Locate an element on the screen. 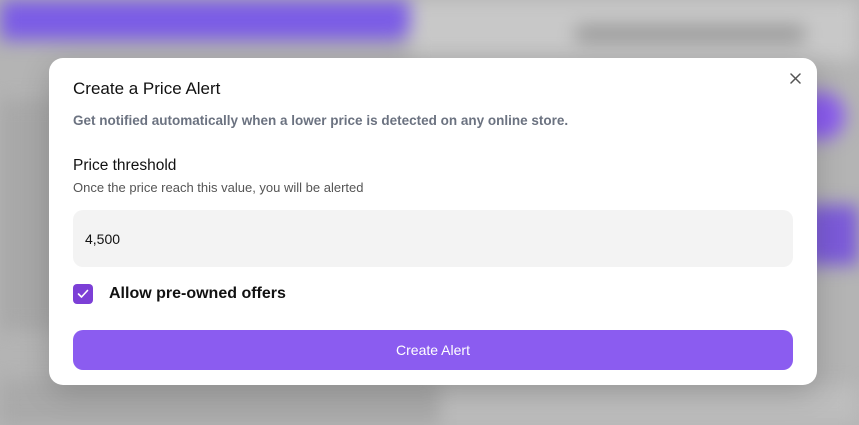  background-title is located at coordinates (690, 34).